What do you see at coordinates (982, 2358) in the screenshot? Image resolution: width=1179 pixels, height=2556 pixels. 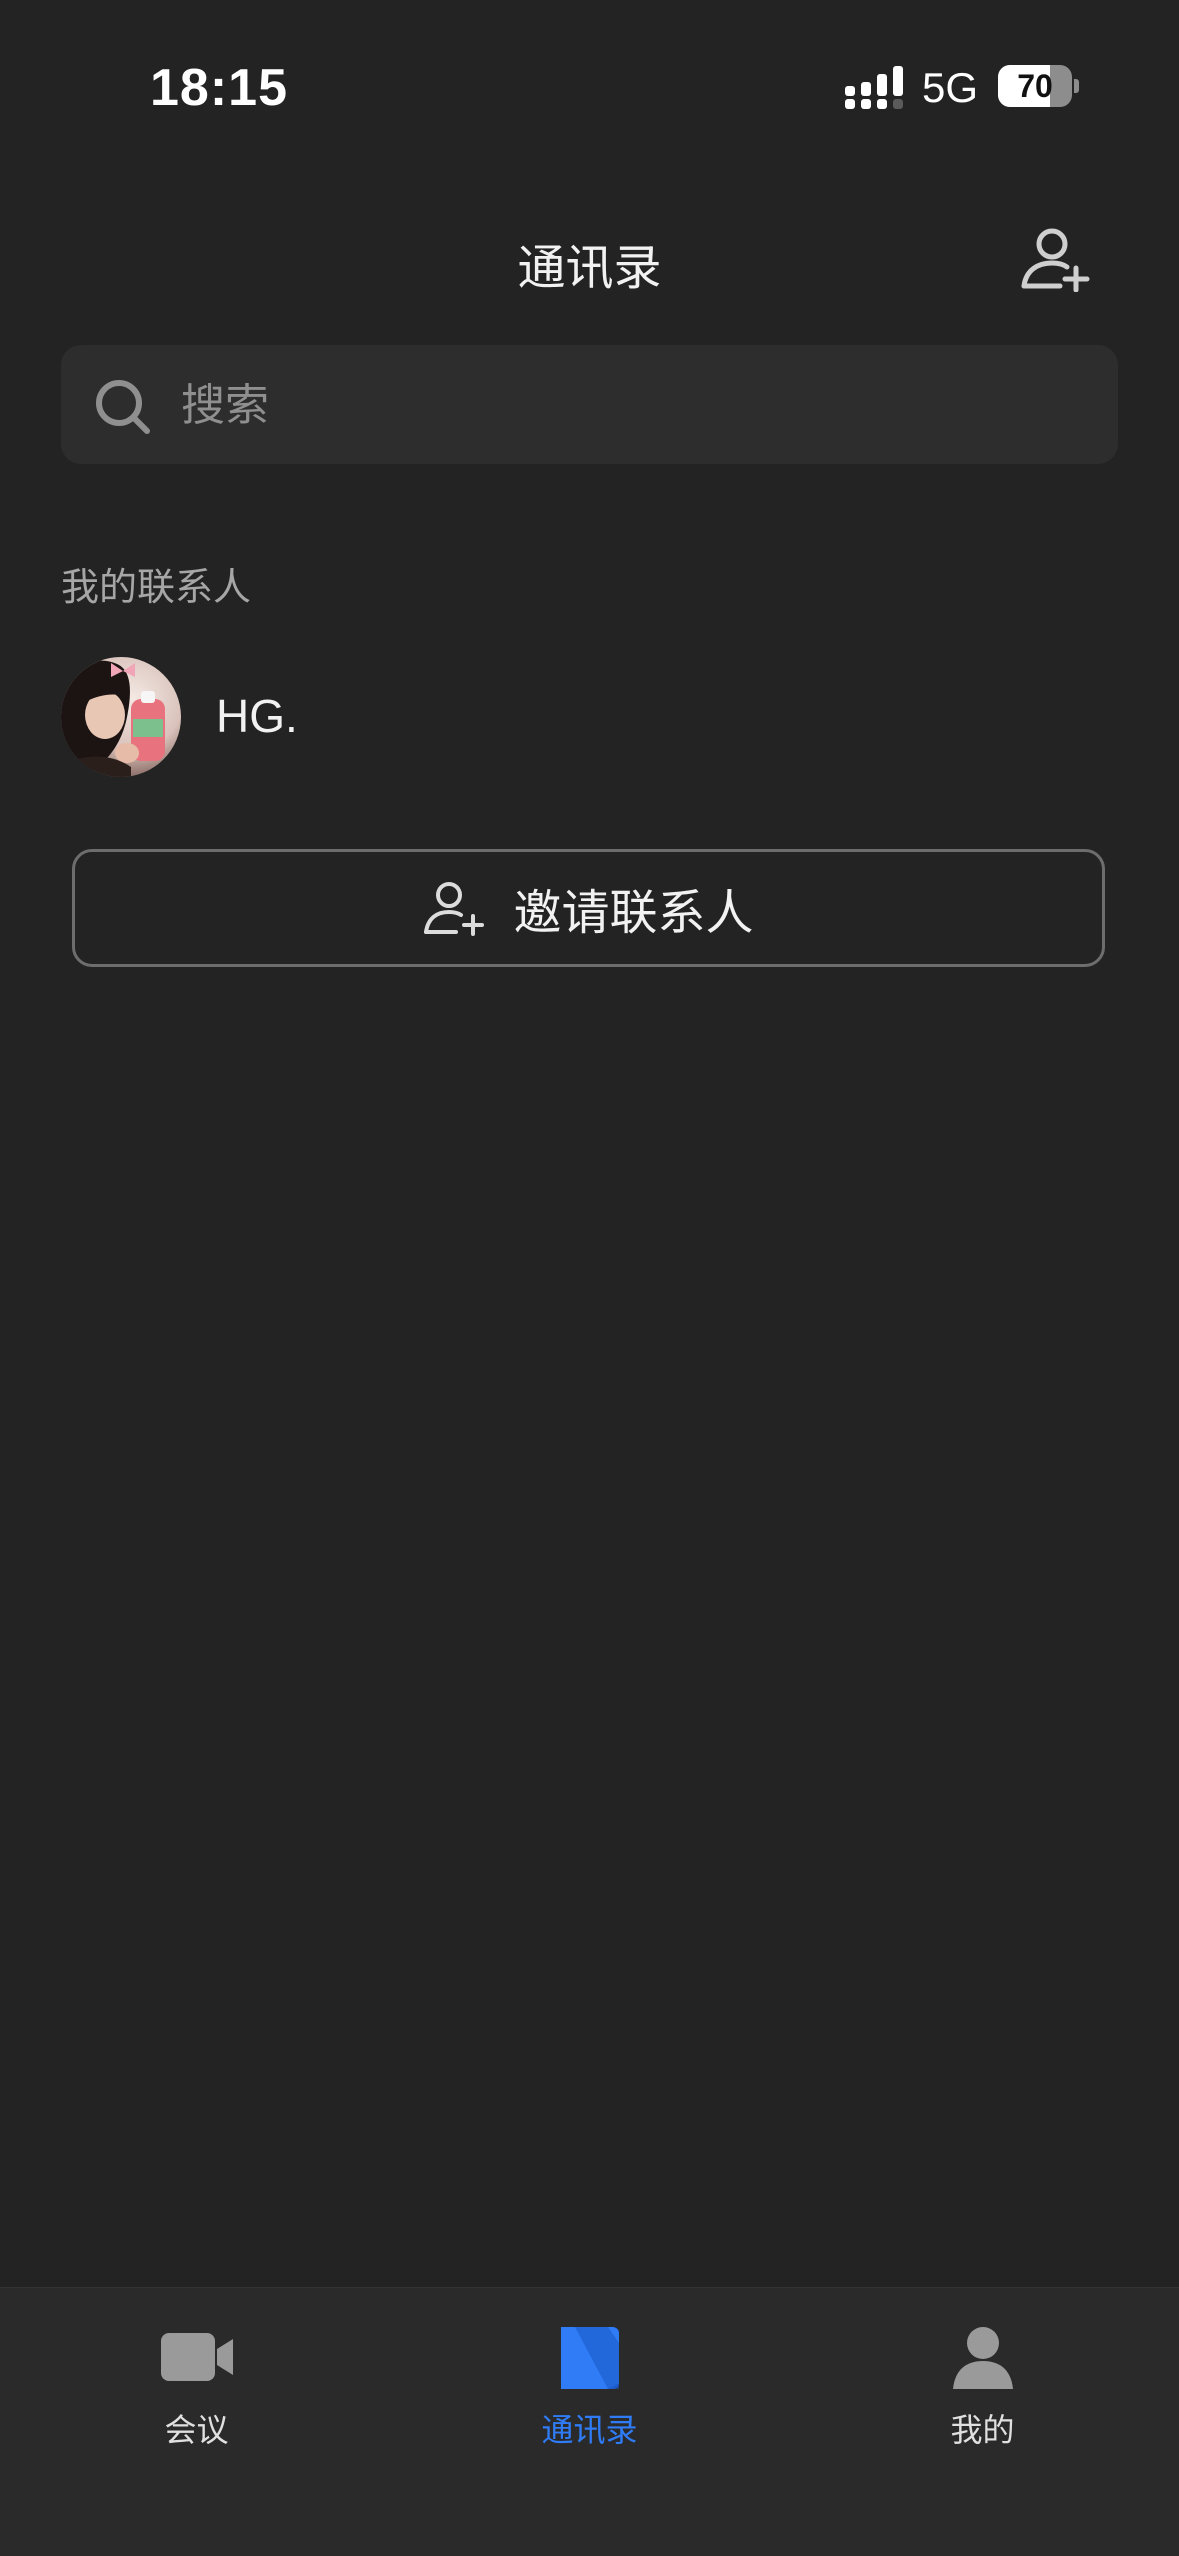 I see `person-icon` at bounding box center [982, 2358].